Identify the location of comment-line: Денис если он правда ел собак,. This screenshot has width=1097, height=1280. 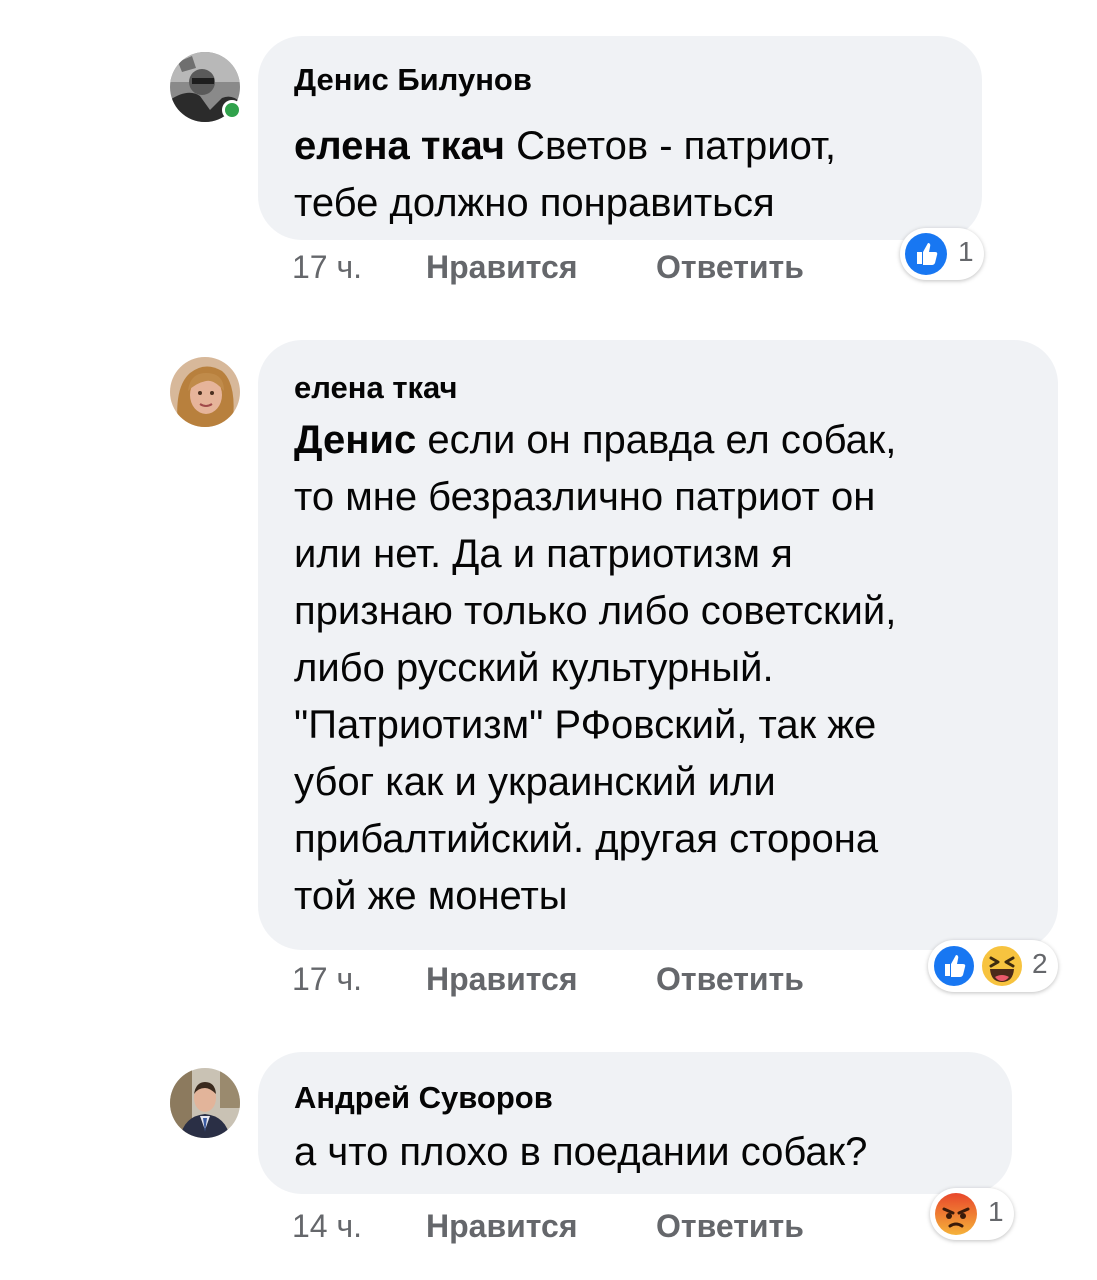
(595, 440).